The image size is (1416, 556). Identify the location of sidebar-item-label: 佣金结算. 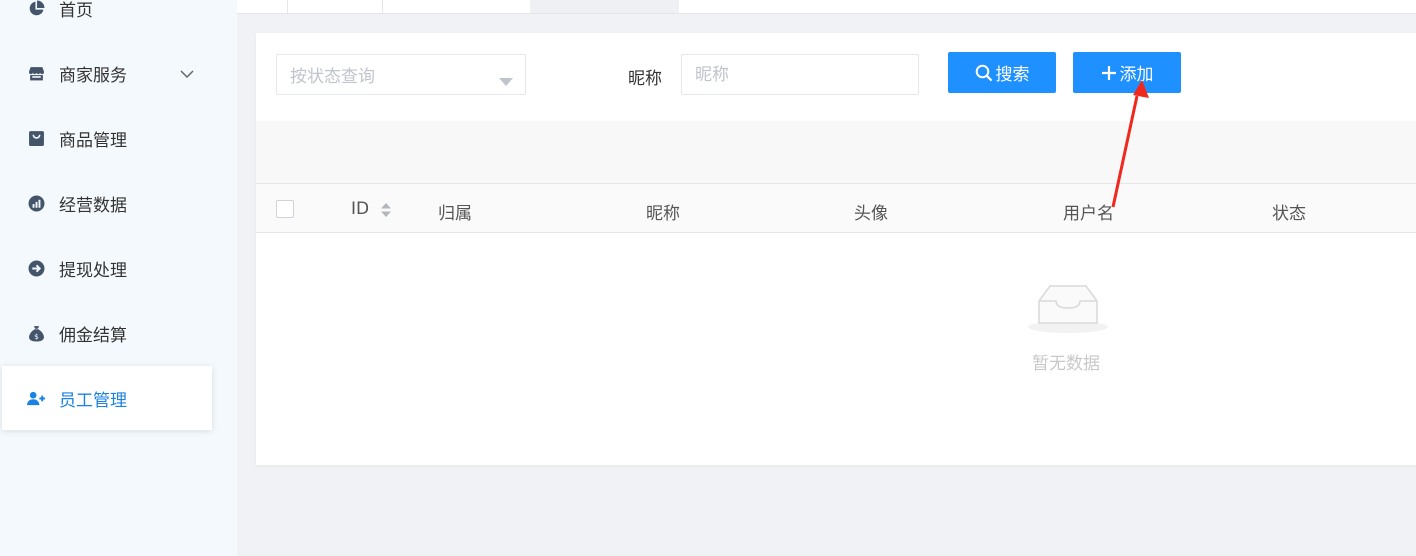
(93, 335).